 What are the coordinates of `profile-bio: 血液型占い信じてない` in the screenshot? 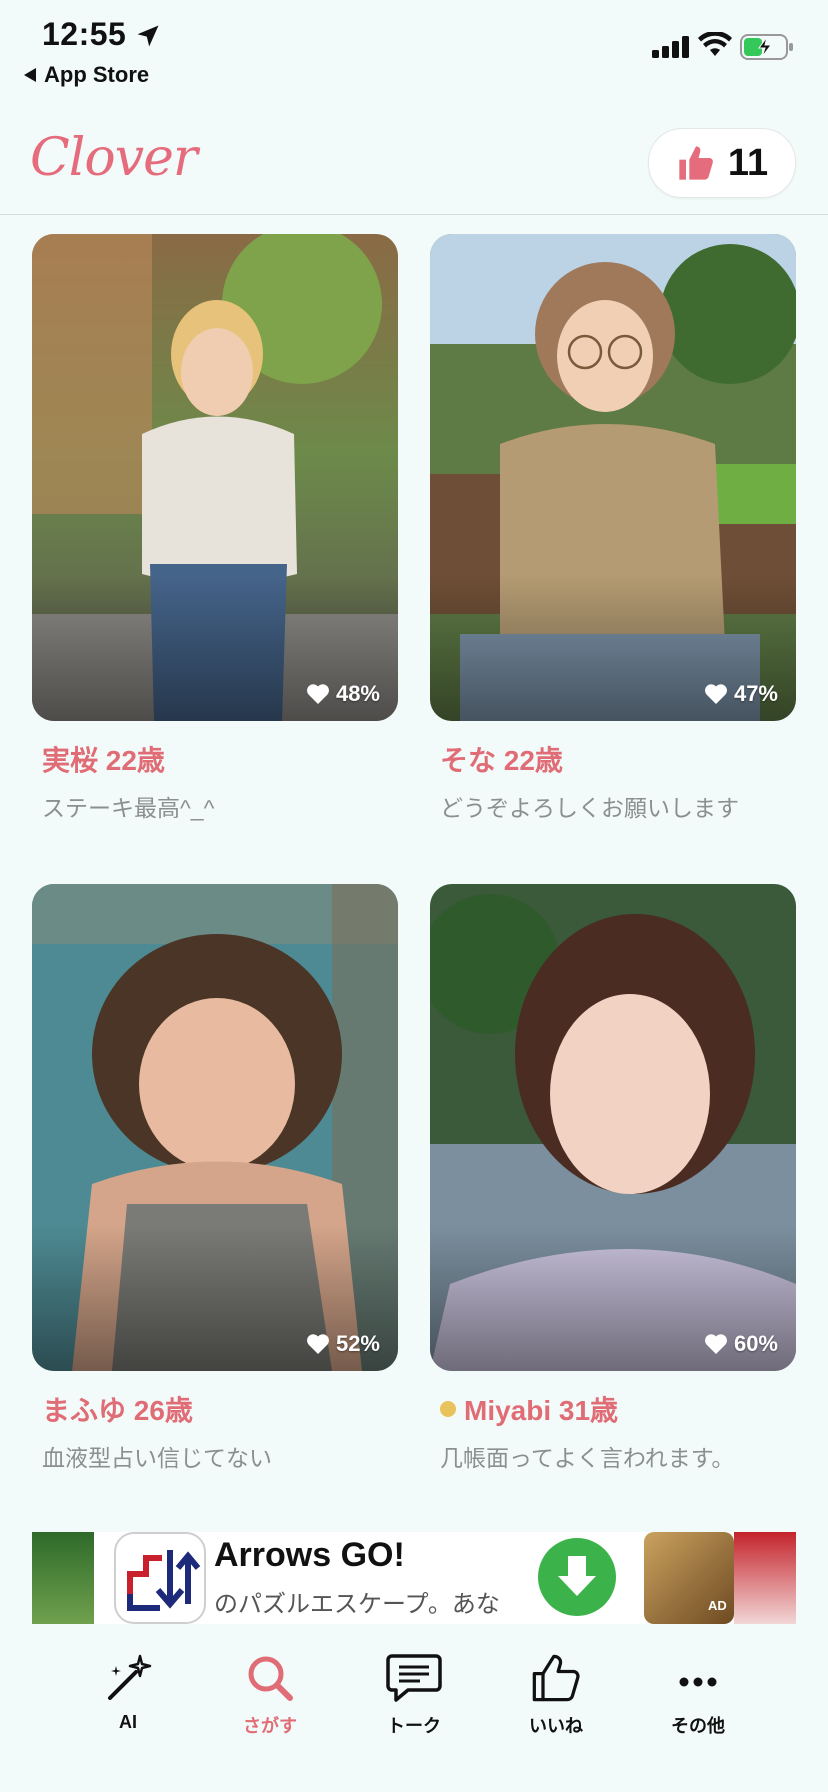 It's located at (157, 1458).